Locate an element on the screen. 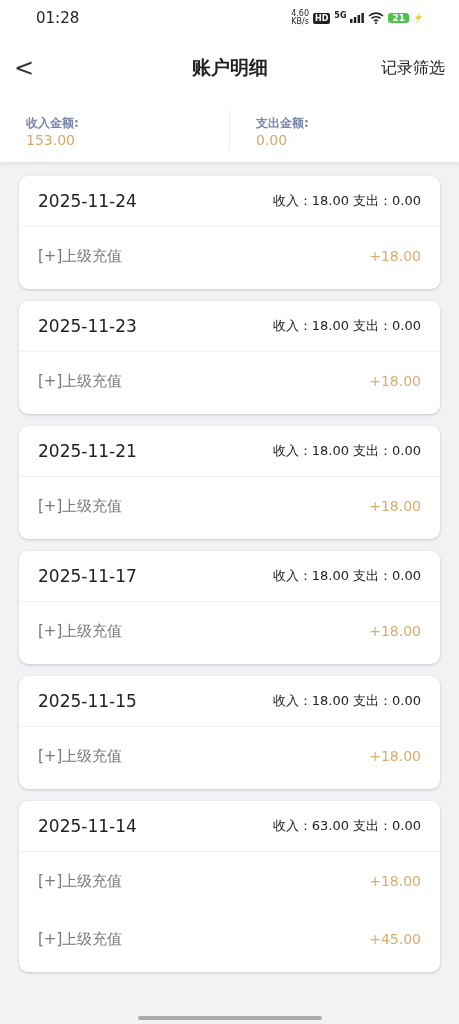 The image size is (459, 1024). date-label: 2025-11-14 is located at coordinates (87, 826).